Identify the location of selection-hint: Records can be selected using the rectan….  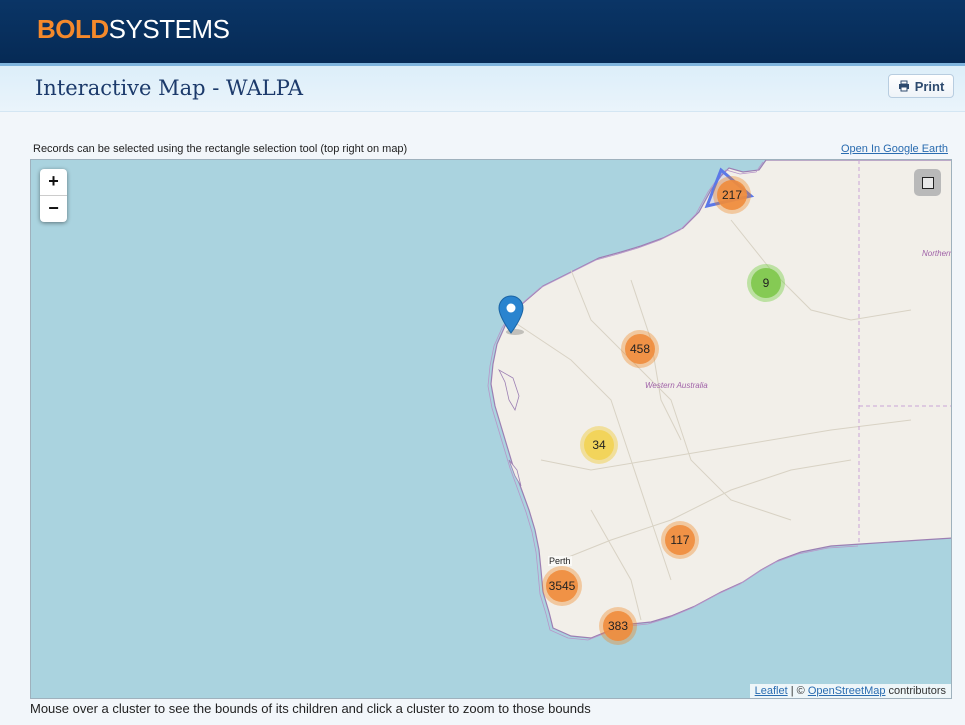
(220, 149).